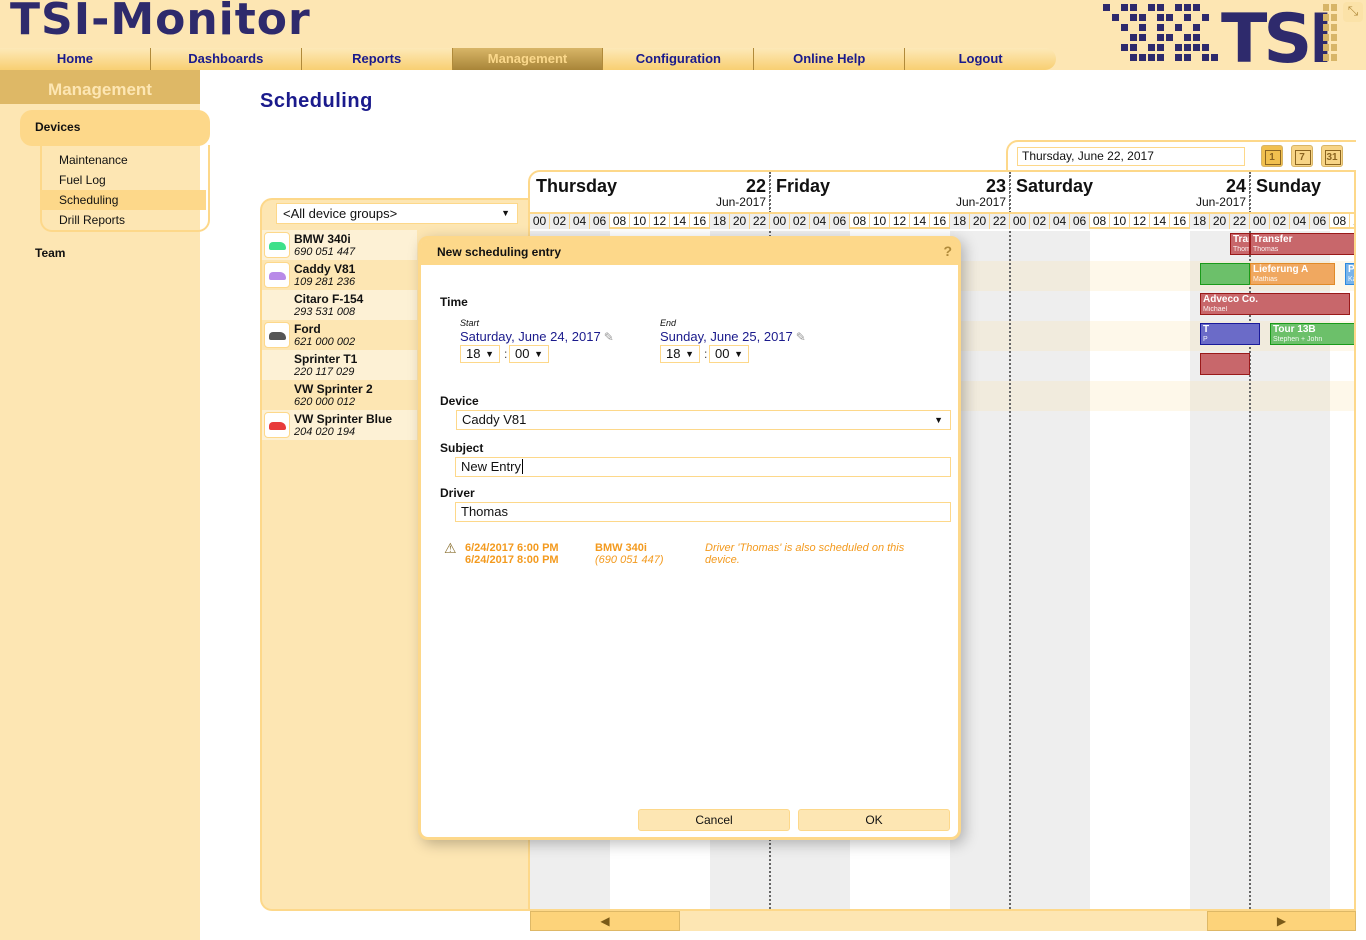  What do you see at coordinates (740, 221) in the screenshot?
I see `hour-tick: 20` at bounding box center [740, 221].